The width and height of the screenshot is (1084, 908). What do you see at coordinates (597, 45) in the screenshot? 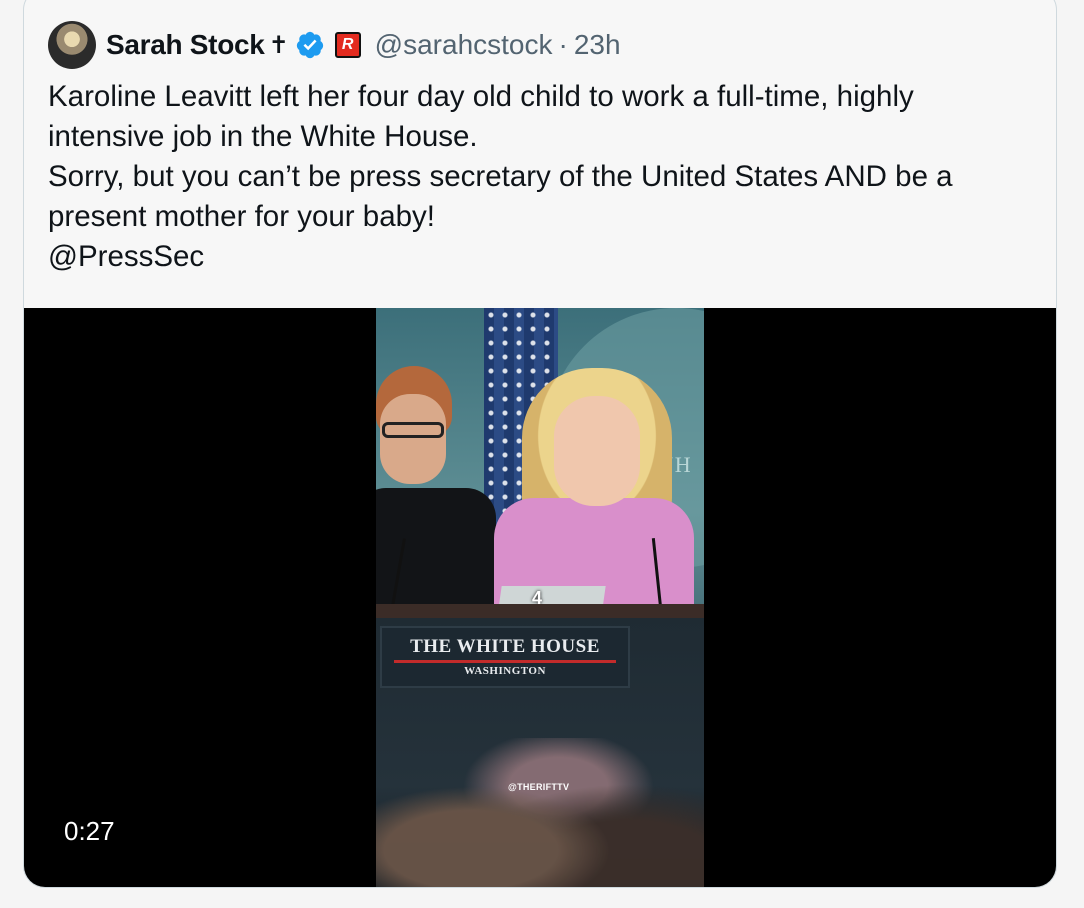
I see `tweet-timestamp: 23h` at bounding box center [597, 45].